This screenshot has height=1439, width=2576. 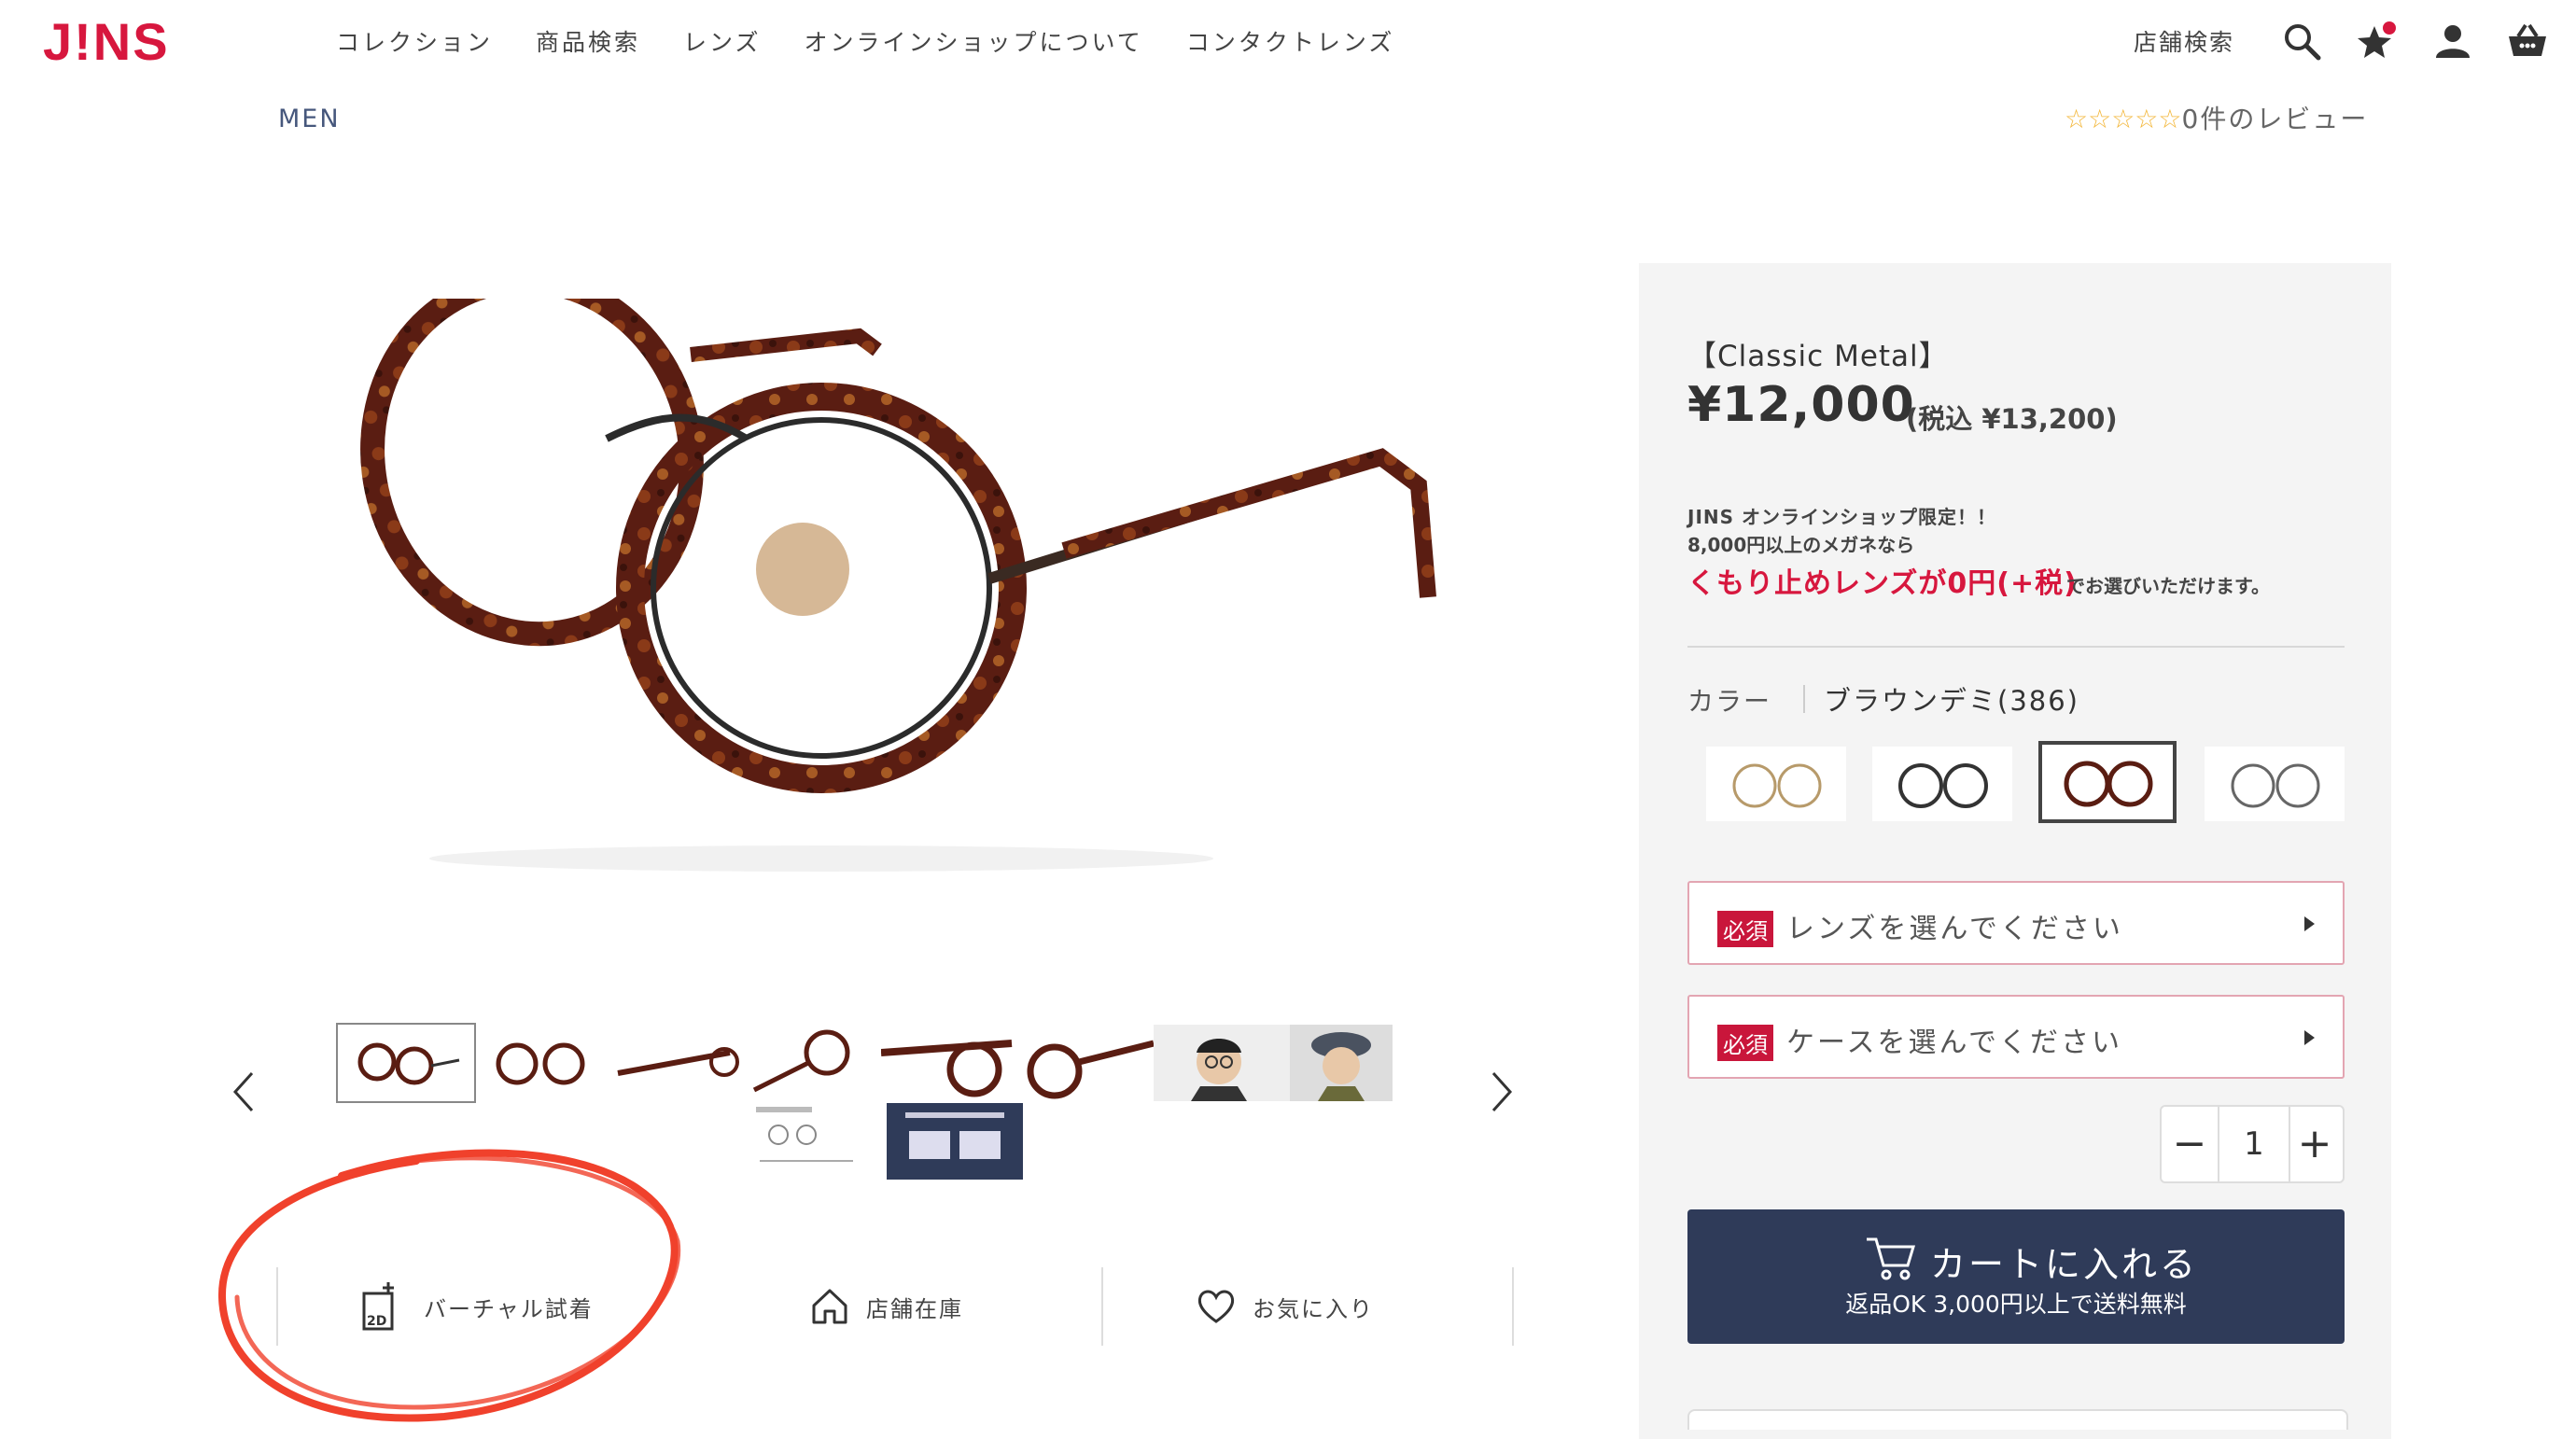 I want to click on color-label: カラー, so click(x=1729, y=701).